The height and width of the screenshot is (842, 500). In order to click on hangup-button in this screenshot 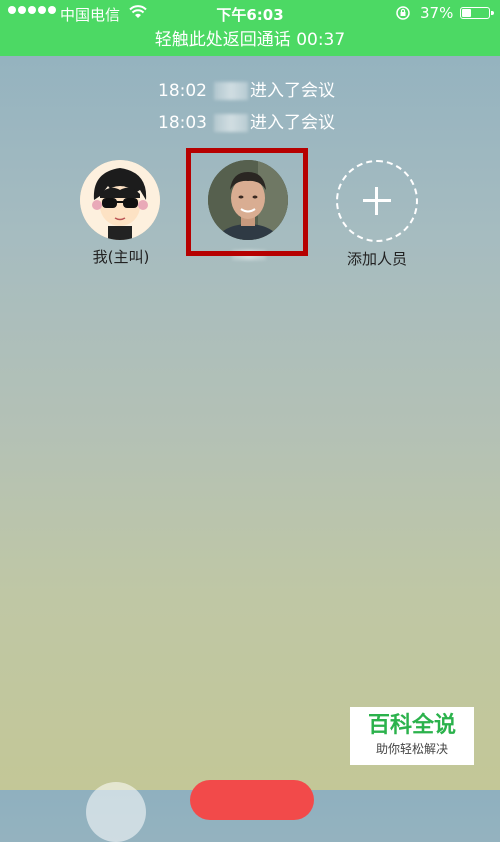, I will do `click(252, 800)`.